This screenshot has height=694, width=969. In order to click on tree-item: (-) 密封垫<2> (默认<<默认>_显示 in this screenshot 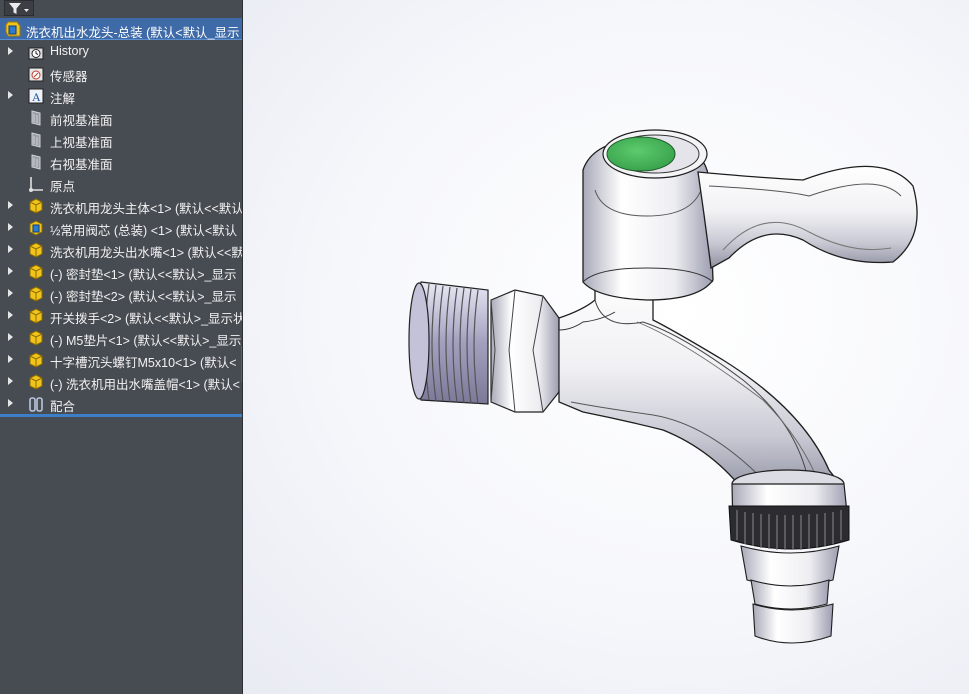, I will do `click(121, 293)`.